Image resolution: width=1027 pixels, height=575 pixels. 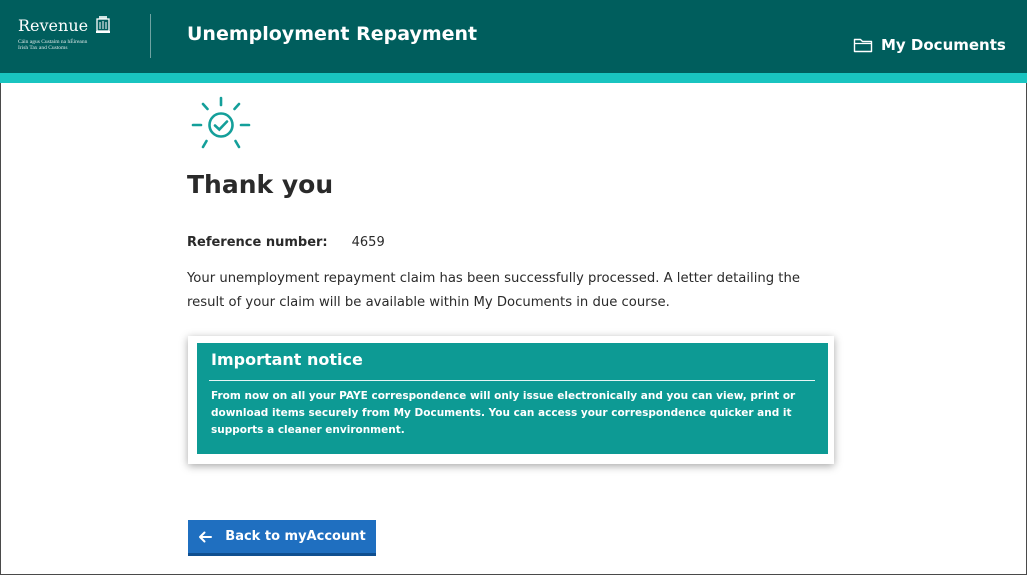 I want to click on notice-divider, so click(x=512, y=380).